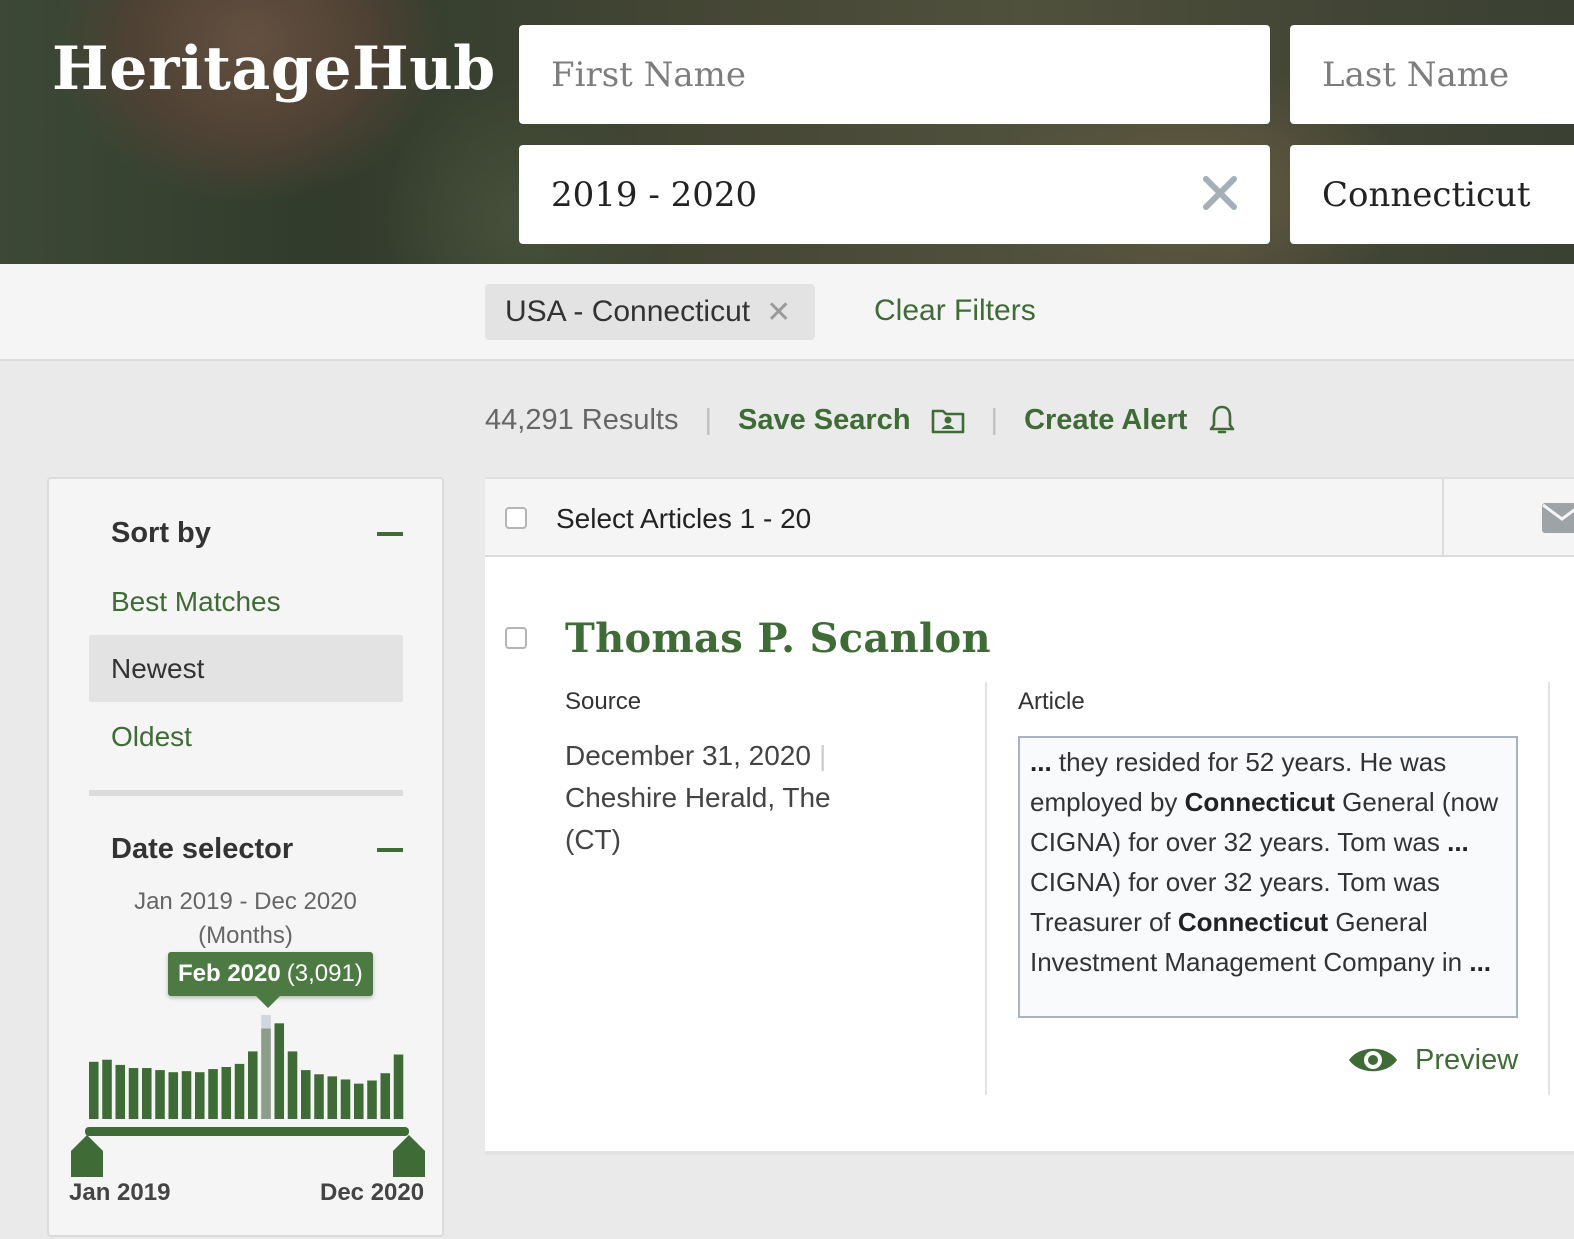  Describe the element at coordinates (955, 311) in the screenshot. I see `clear-filters-link: Clear Filters` at that location.